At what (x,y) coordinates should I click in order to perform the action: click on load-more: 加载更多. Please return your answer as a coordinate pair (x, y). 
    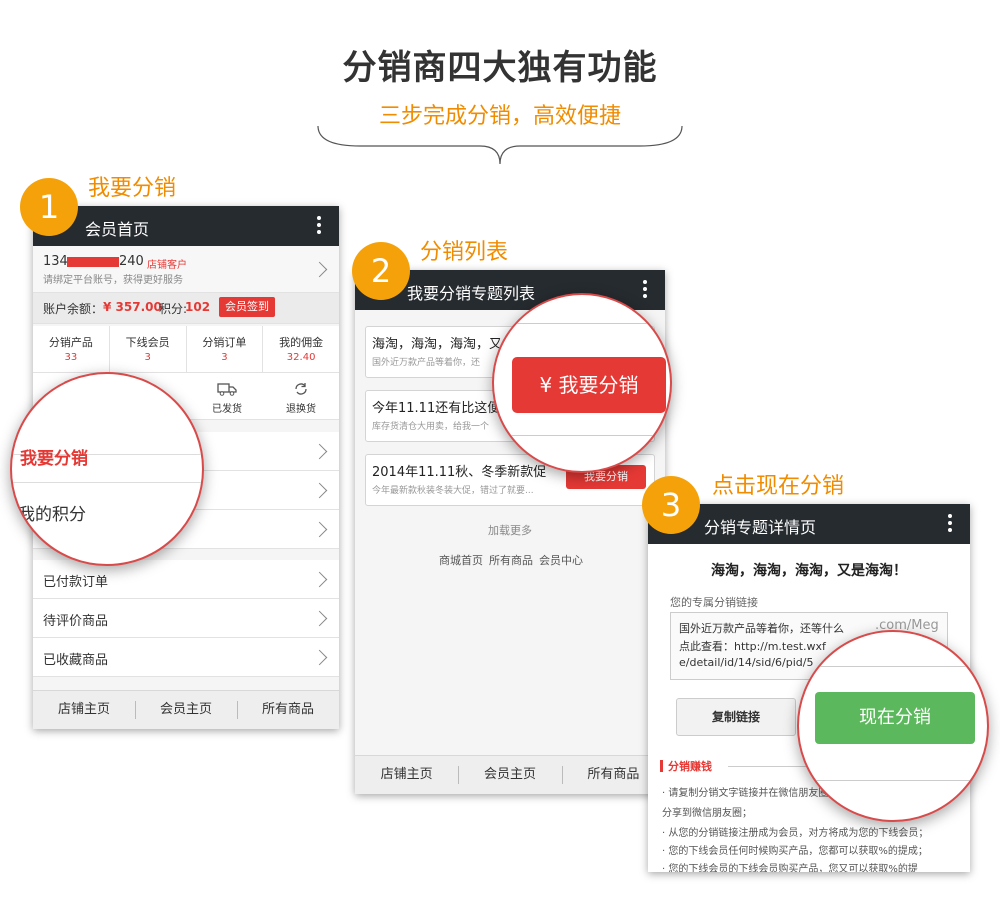
    Looking at the image, I should click on (510, 530).